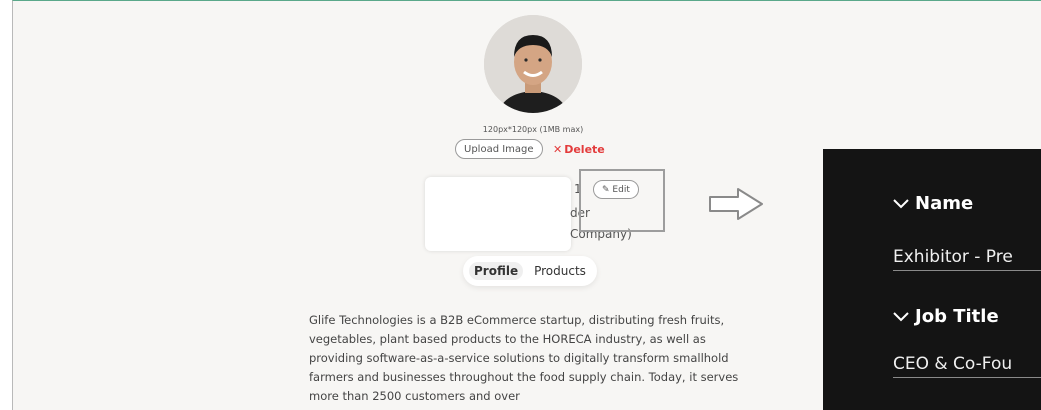  Describe the element at coordinates (957, 316) in the screenshot. I see `job-title-field-label: Job Title` at that location.